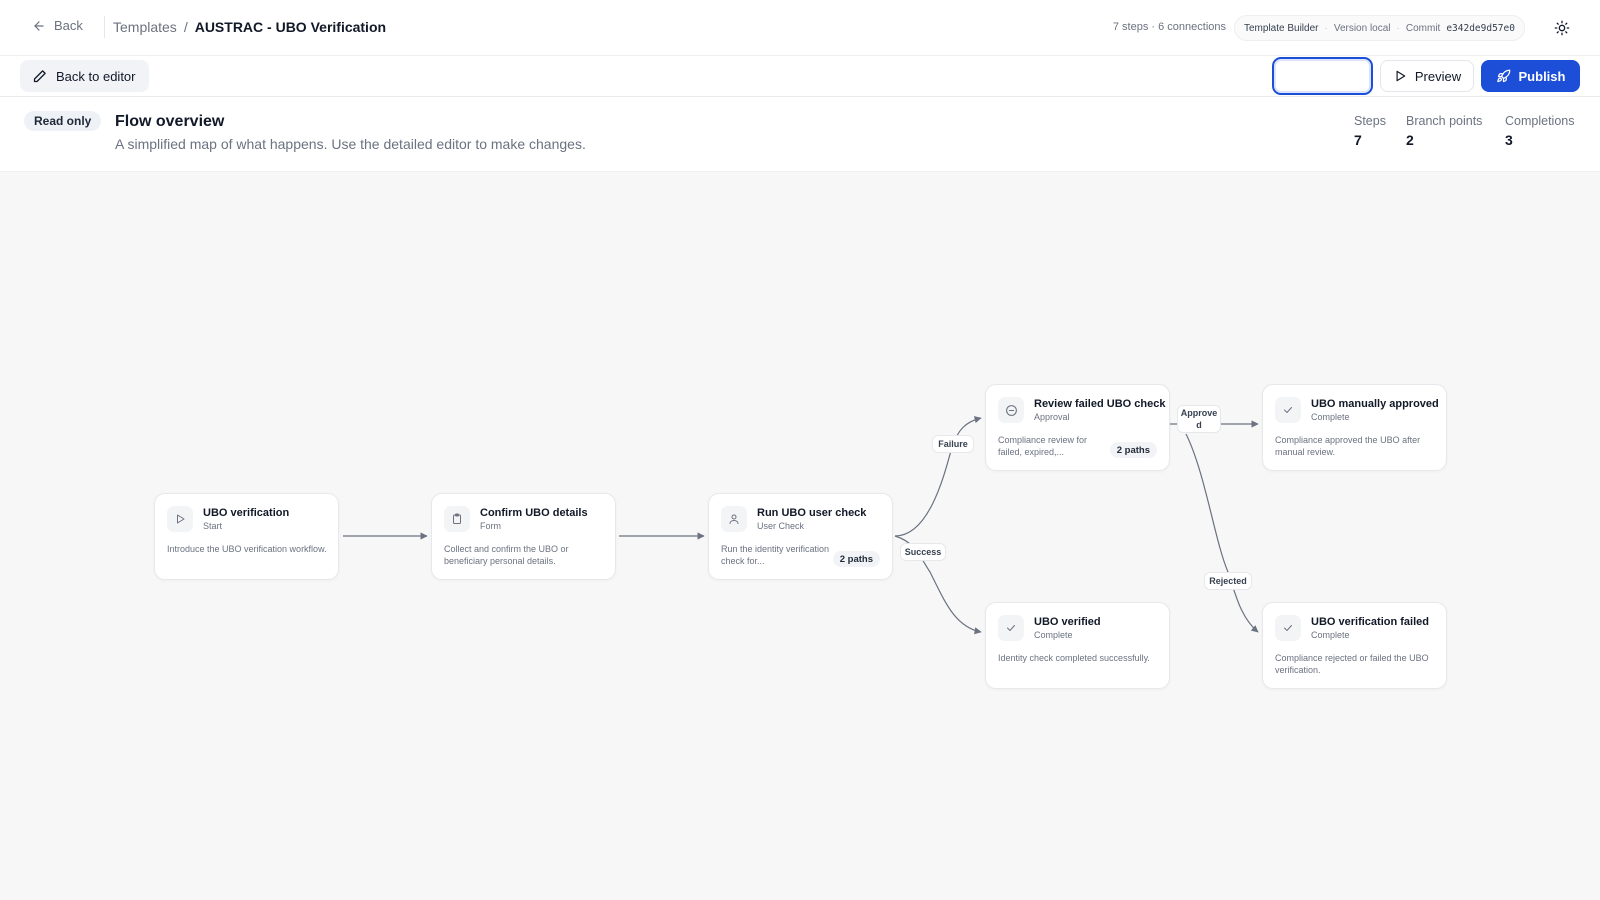 Image resolution: width=1600 pixels, height=900 pixels. What do you see at coordinates (1281, 28) in the screenshot?
I see `app-name: Template Builder` at bounding box center [1281, 28].